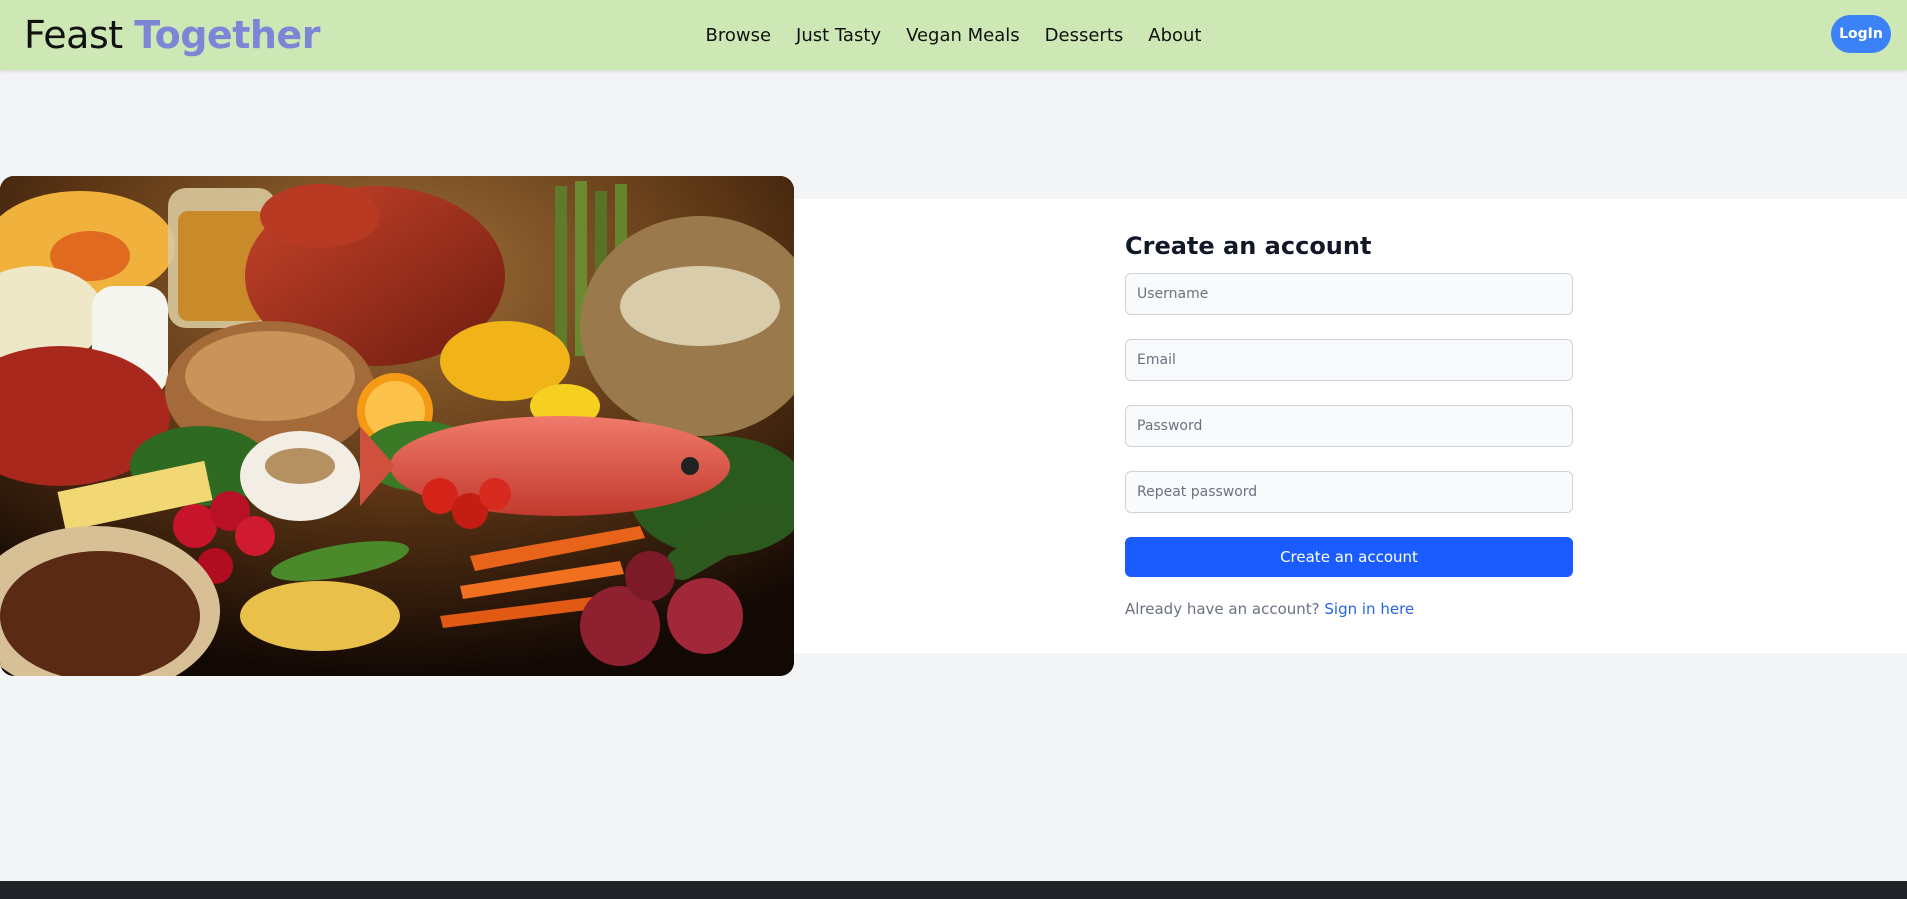 Image resolution: width=1907 pixels, height=899 pixels. I want to click on signin-link: Sign in here, so click(1369, 609).